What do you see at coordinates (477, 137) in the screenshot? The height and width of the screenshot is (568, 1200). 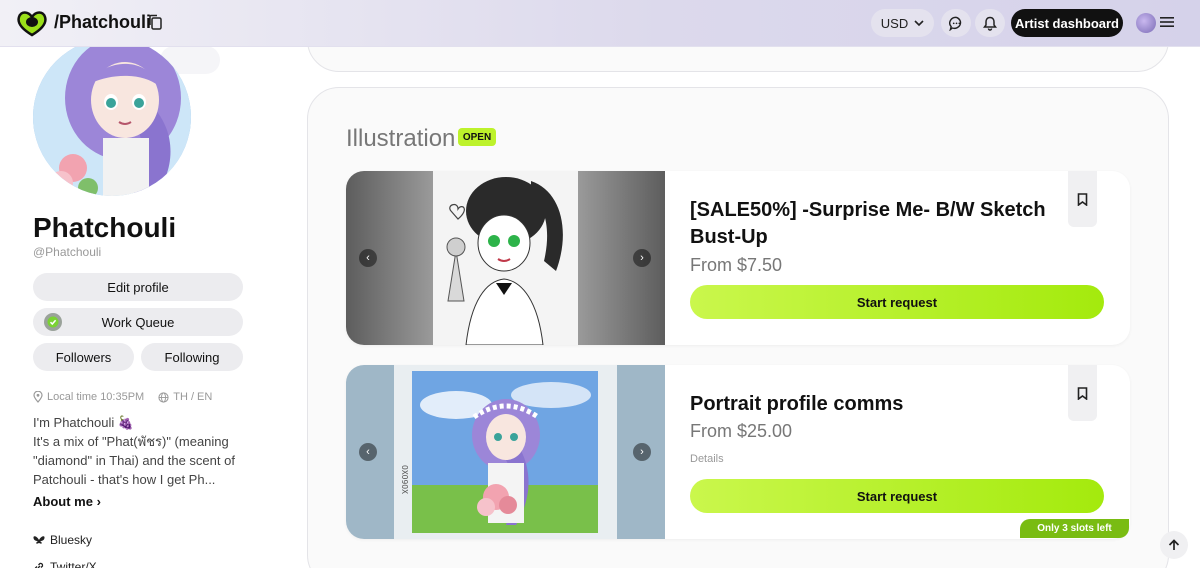 I see `status-badge: OPEN` at bounding box center [477, 137].